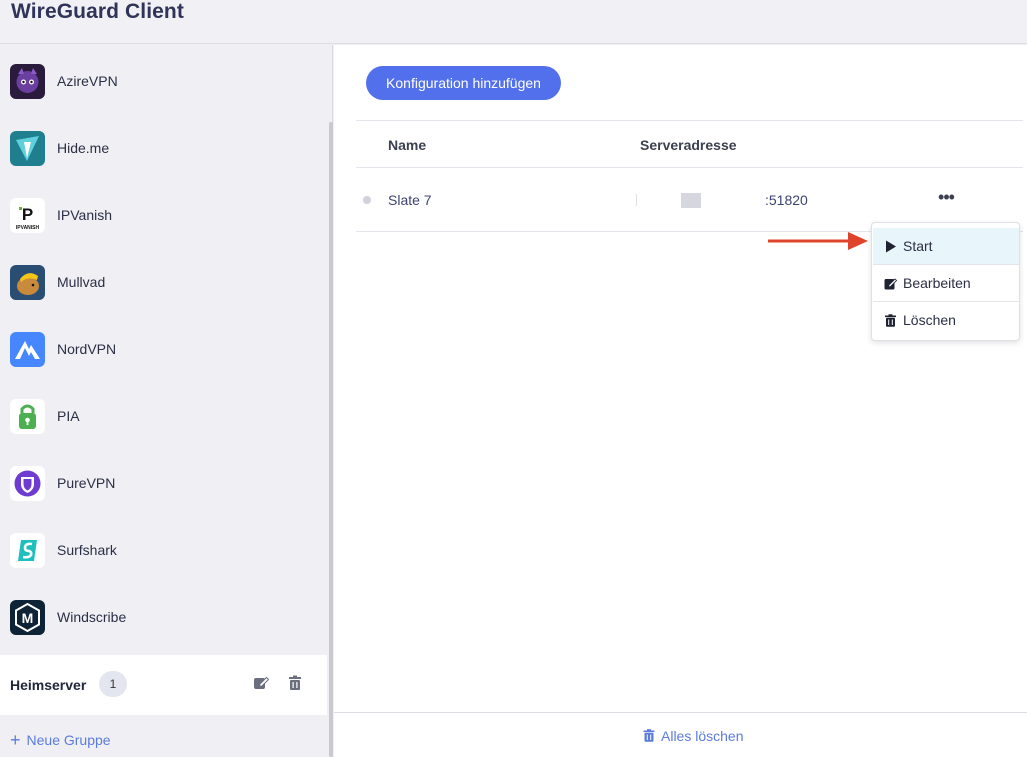 This screenshot has height=757, width=1027. I want to click on new-group-label: Neue Gruppe, so click(68, 740).